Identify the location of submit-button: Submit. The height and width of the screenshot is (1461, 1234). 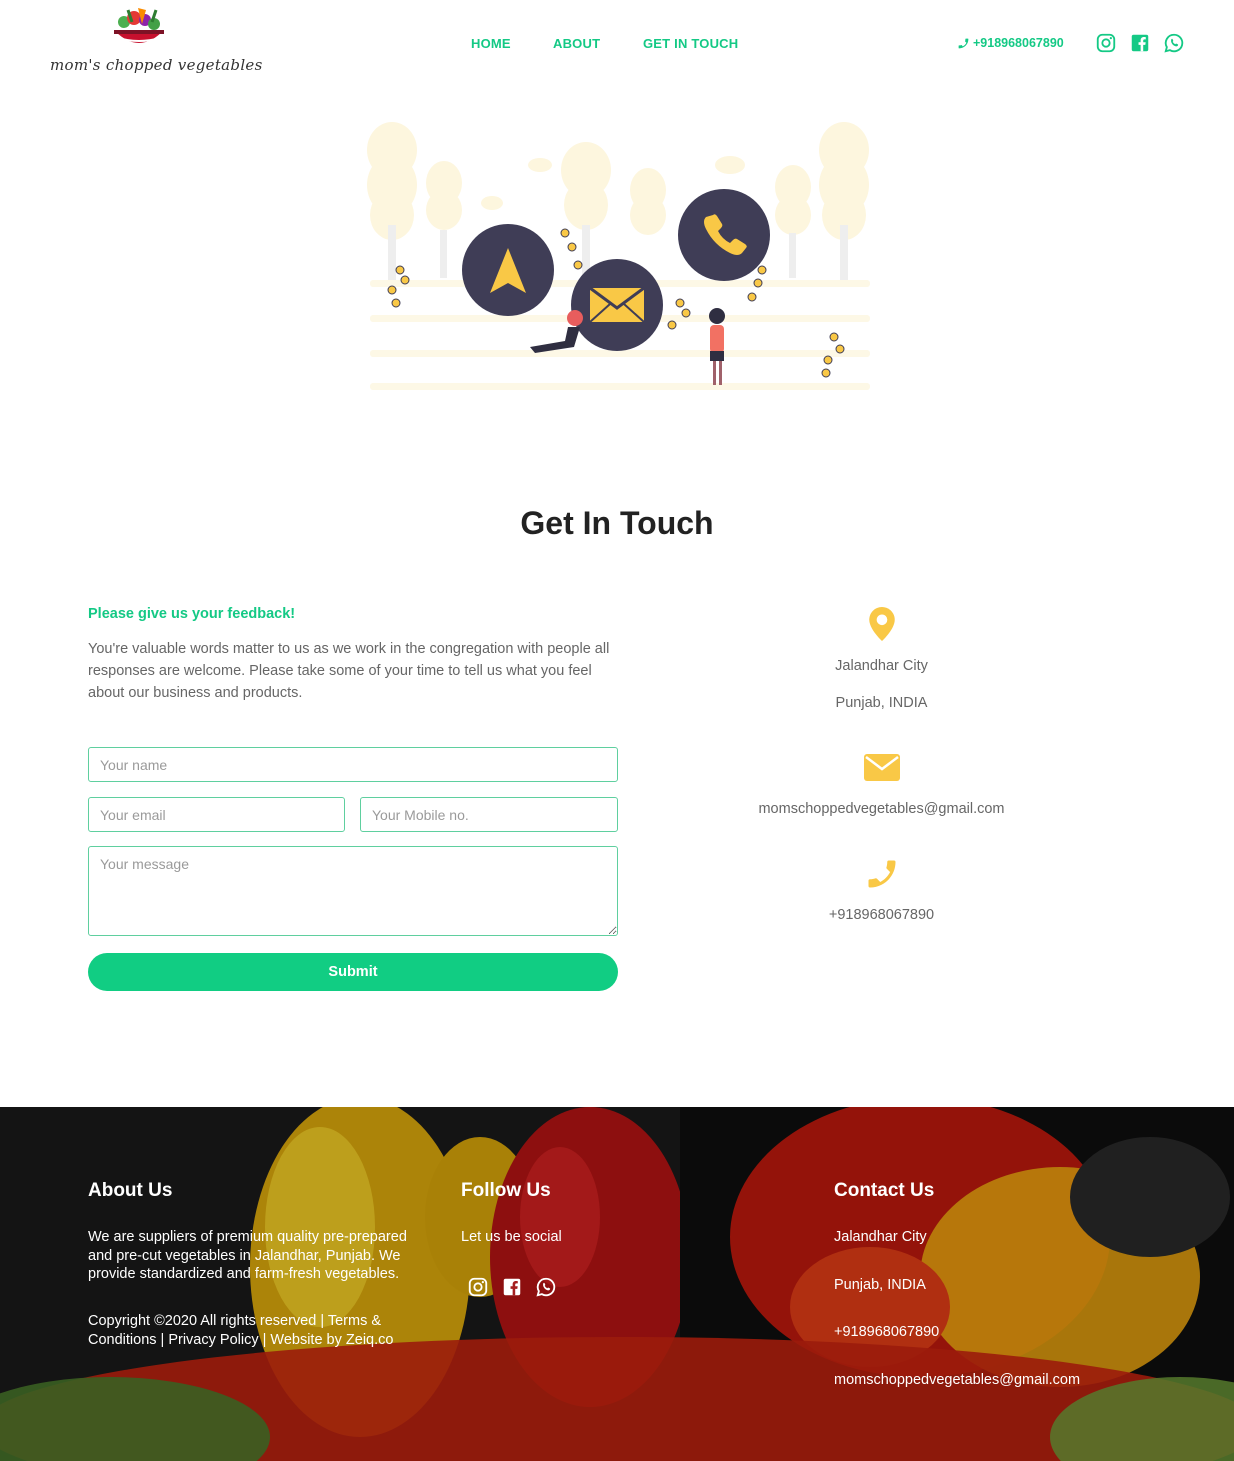
(353, 972).